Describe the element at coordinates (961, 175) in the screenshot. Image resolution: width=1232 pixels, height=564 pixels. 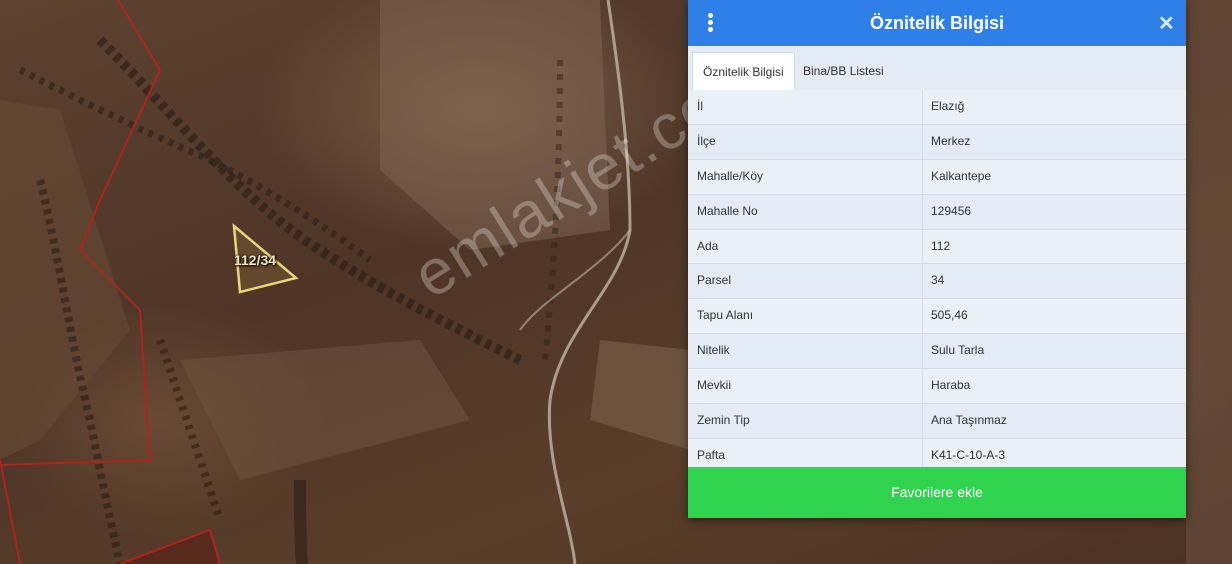
I see `row-value: Kalkantepe` at that location.